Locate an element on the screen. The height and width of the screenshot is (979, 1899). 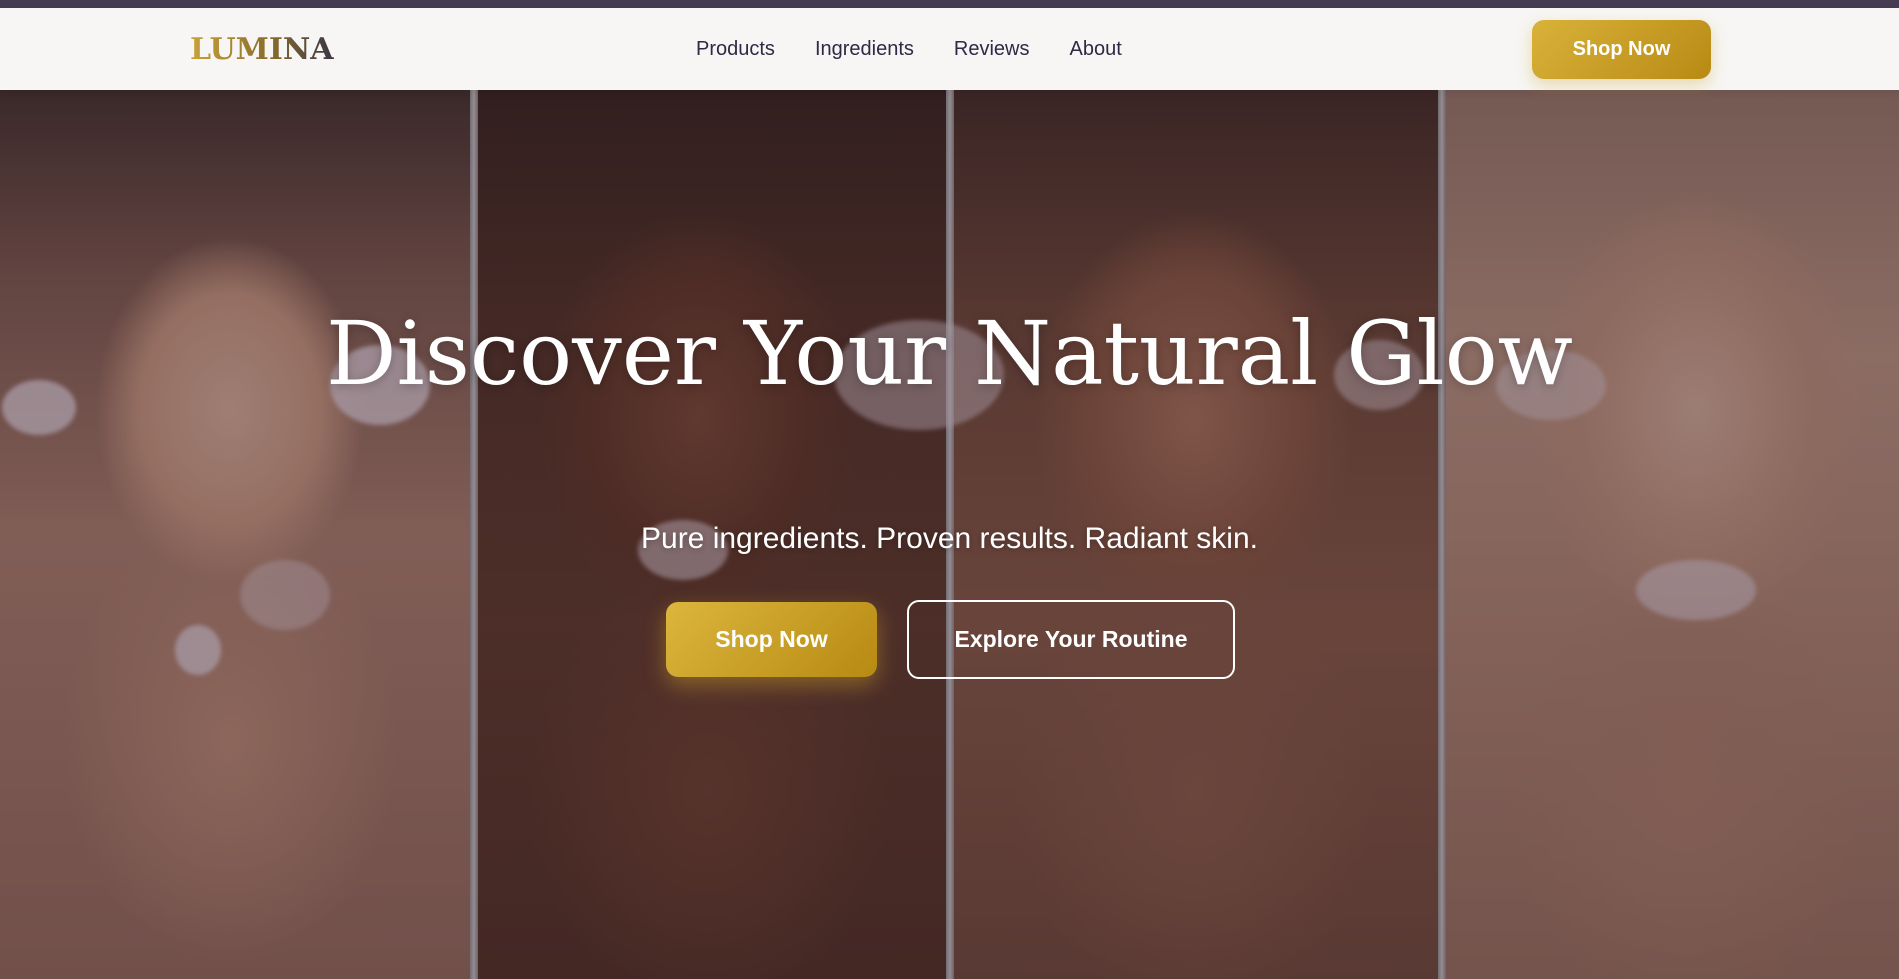
nav-link-ingredients: Ingredients is located at coordinates (864, 49).